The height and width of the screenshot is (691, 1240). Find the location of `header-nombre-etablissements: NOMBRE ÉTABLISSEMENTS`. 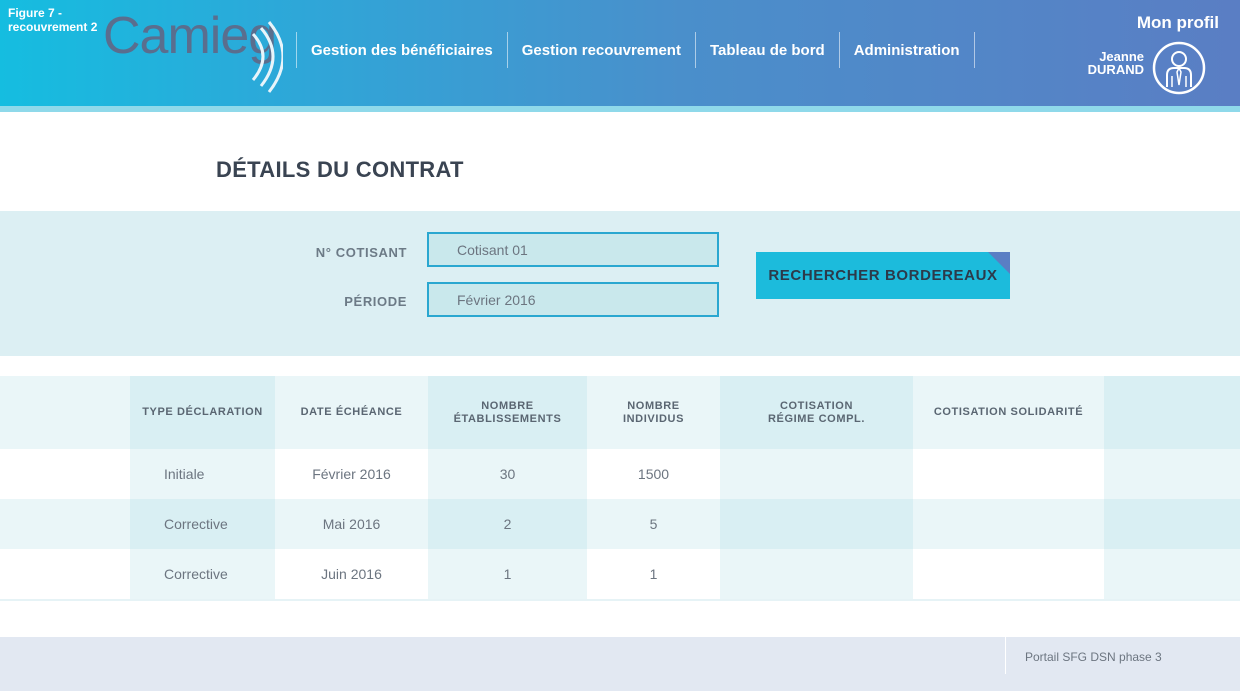

header-nombre-etablissements: NOMBRE ÉTABLISSEMENTS is located at coordinates (507, 412).